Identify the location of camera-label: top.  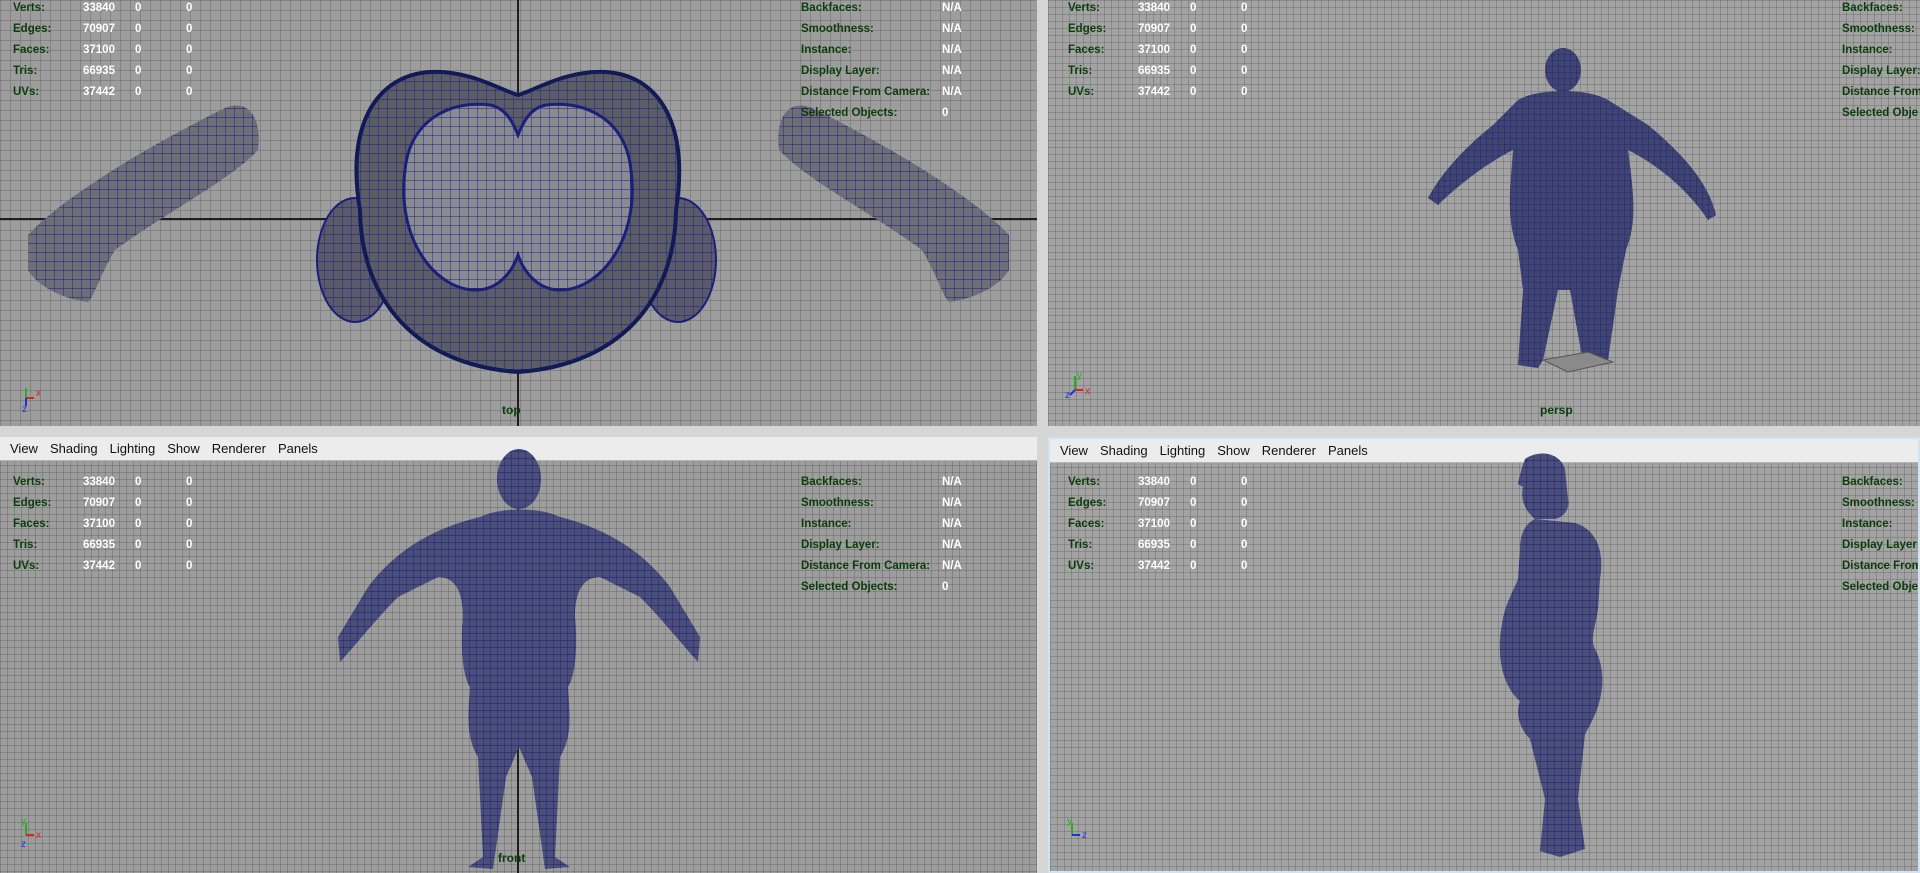
(511, 410).